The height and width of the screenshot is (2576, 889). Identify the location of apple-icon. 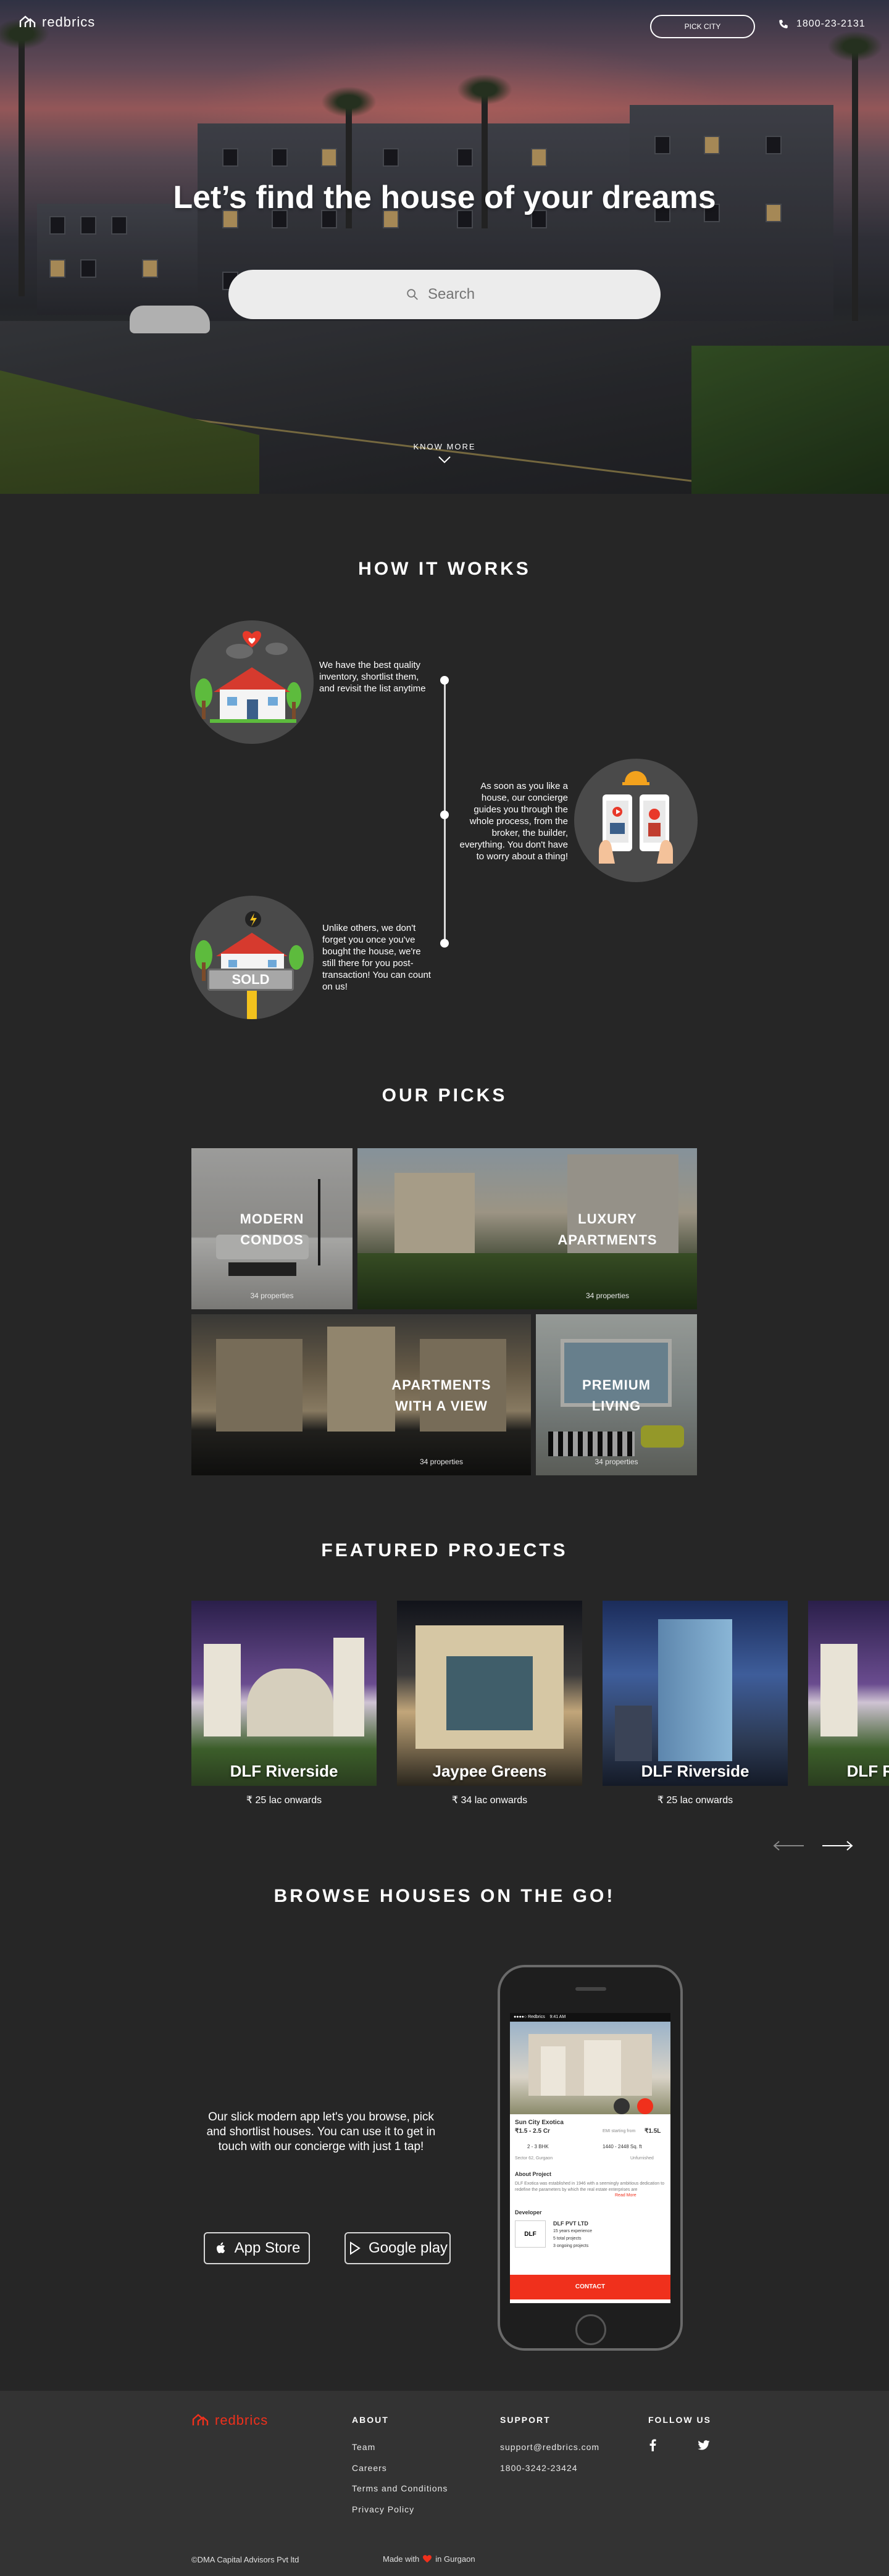
(221, 2247).